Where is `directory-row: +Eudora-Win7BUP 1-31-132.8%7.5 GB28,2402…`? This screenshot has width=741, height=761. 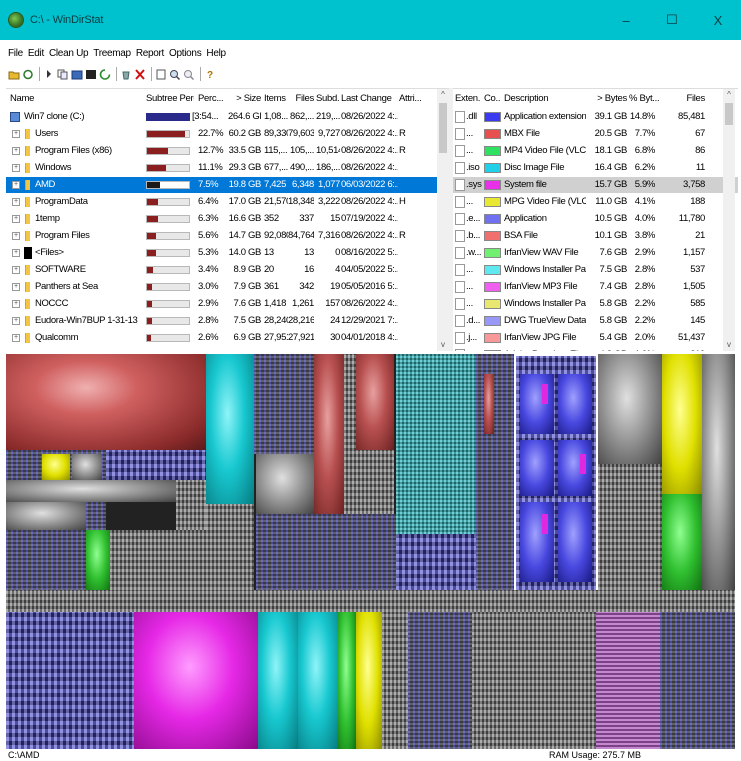 directory-row: +Eudora-Win7BUP 1-31-132.8%7.5 GB28,2402… is located at coordinates (227, 321).